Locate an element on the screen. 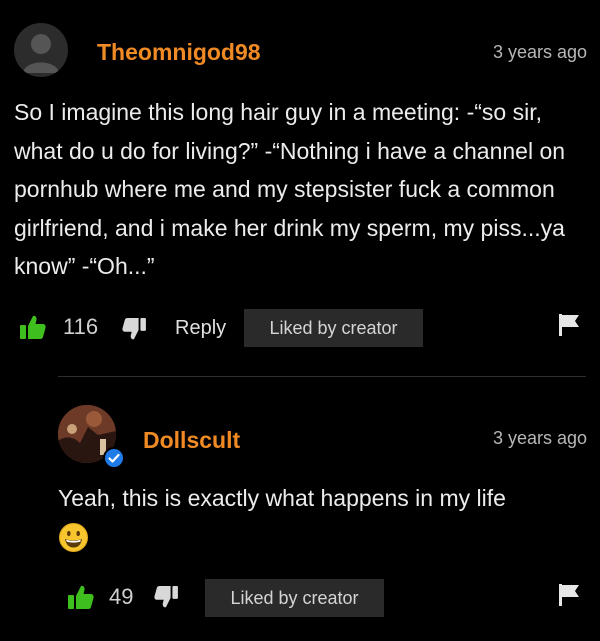  liked-by-creator-badge: Liked by creator is located at coordinates (333, 328).